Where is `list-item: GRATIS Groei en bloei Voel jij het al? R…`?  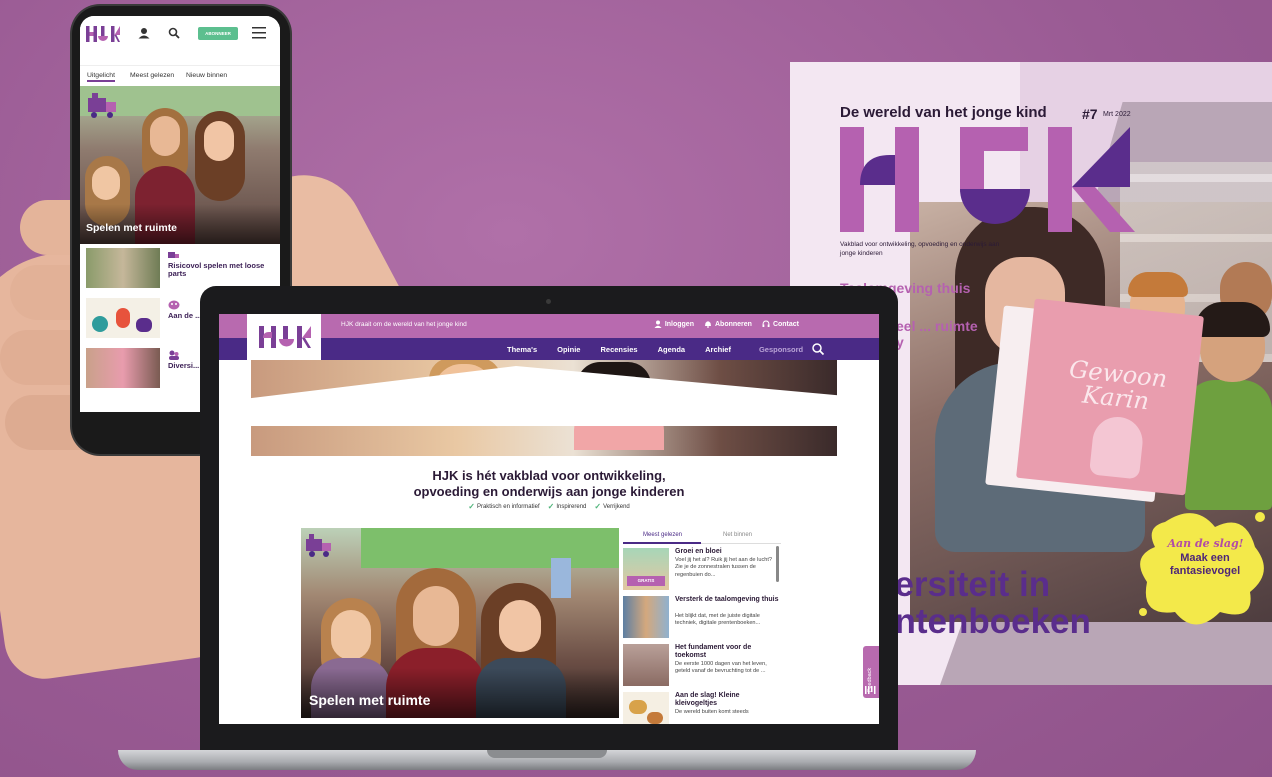
list-item: GRATIS Groei en bloei Voel jij het al? R… is located at coordinates (702, 571).